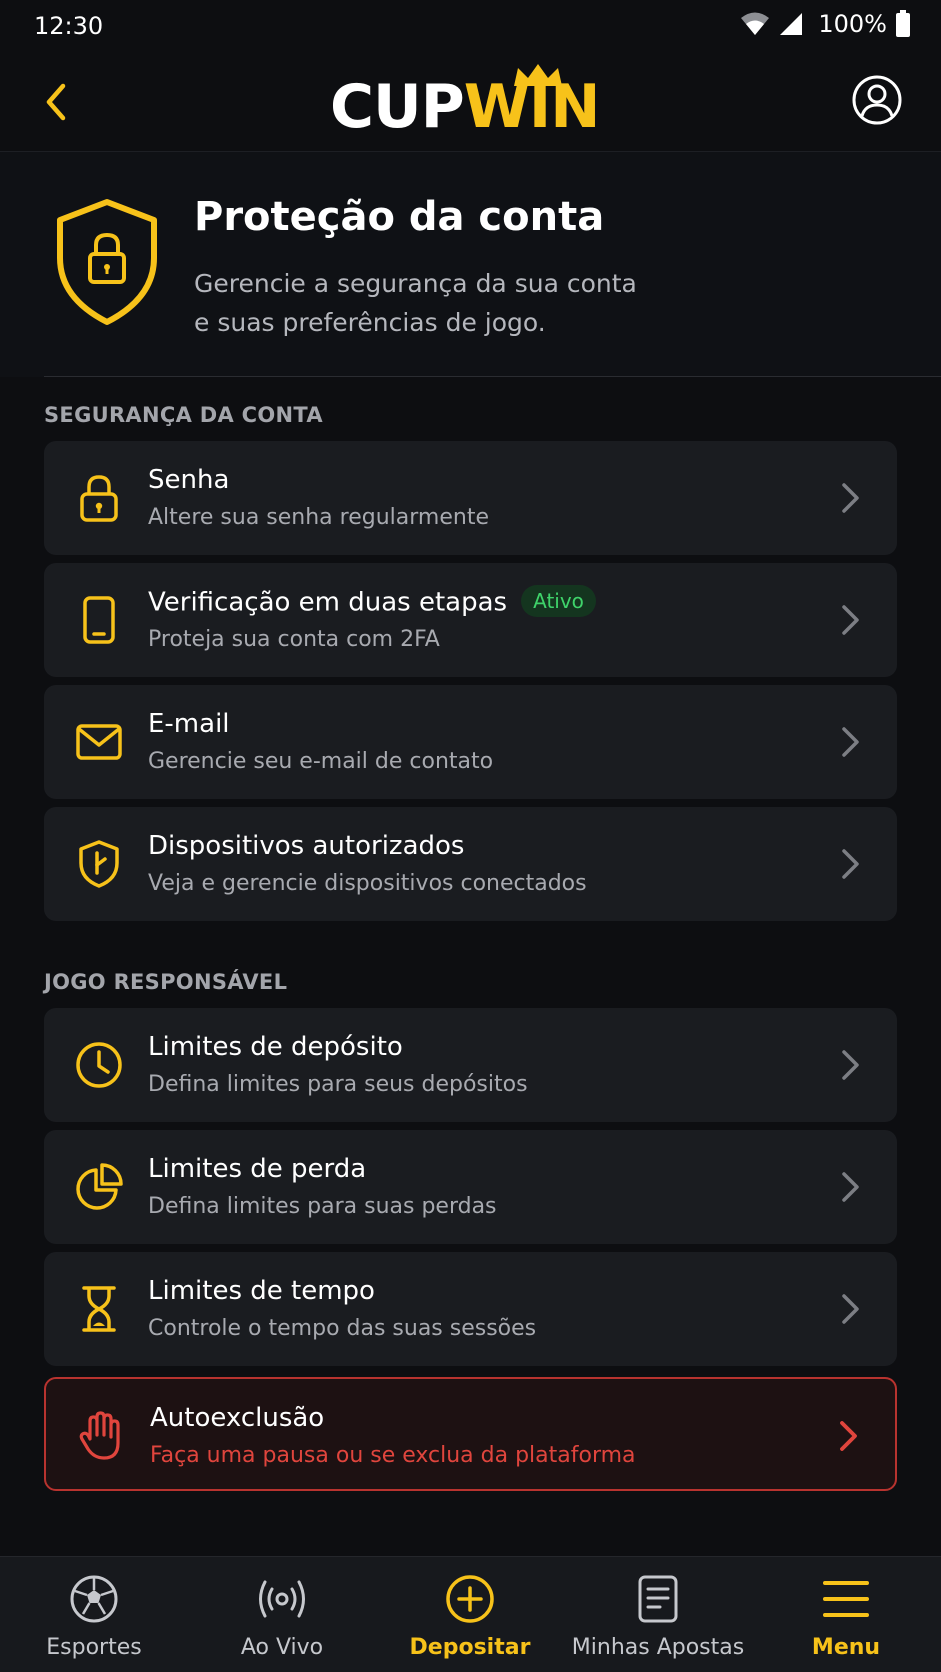  What do you see at coordinates (166, 982) in the screenshot?
I see `section-label-responsible-gaming: JOGO RESPONSÁVEL` at bounding box center [166, 982].